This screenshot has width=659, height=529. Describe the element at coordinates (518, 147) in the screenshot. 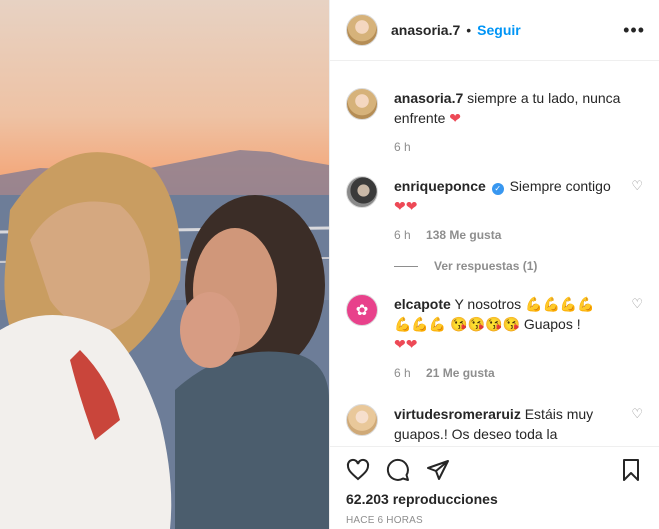

I see `caption-meta: 6 h` at that location.